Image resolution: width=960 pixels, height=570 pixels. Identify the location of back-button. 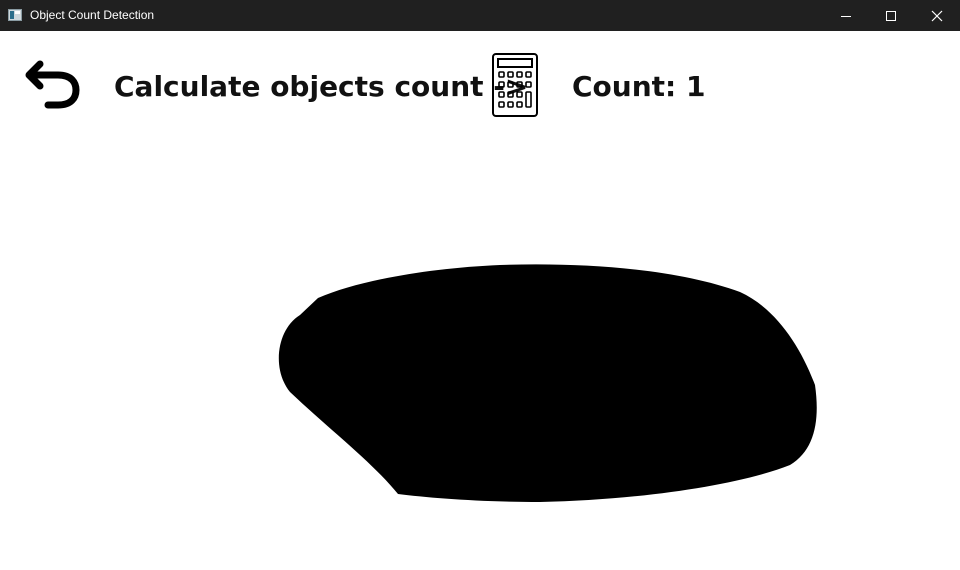
(52, 85).